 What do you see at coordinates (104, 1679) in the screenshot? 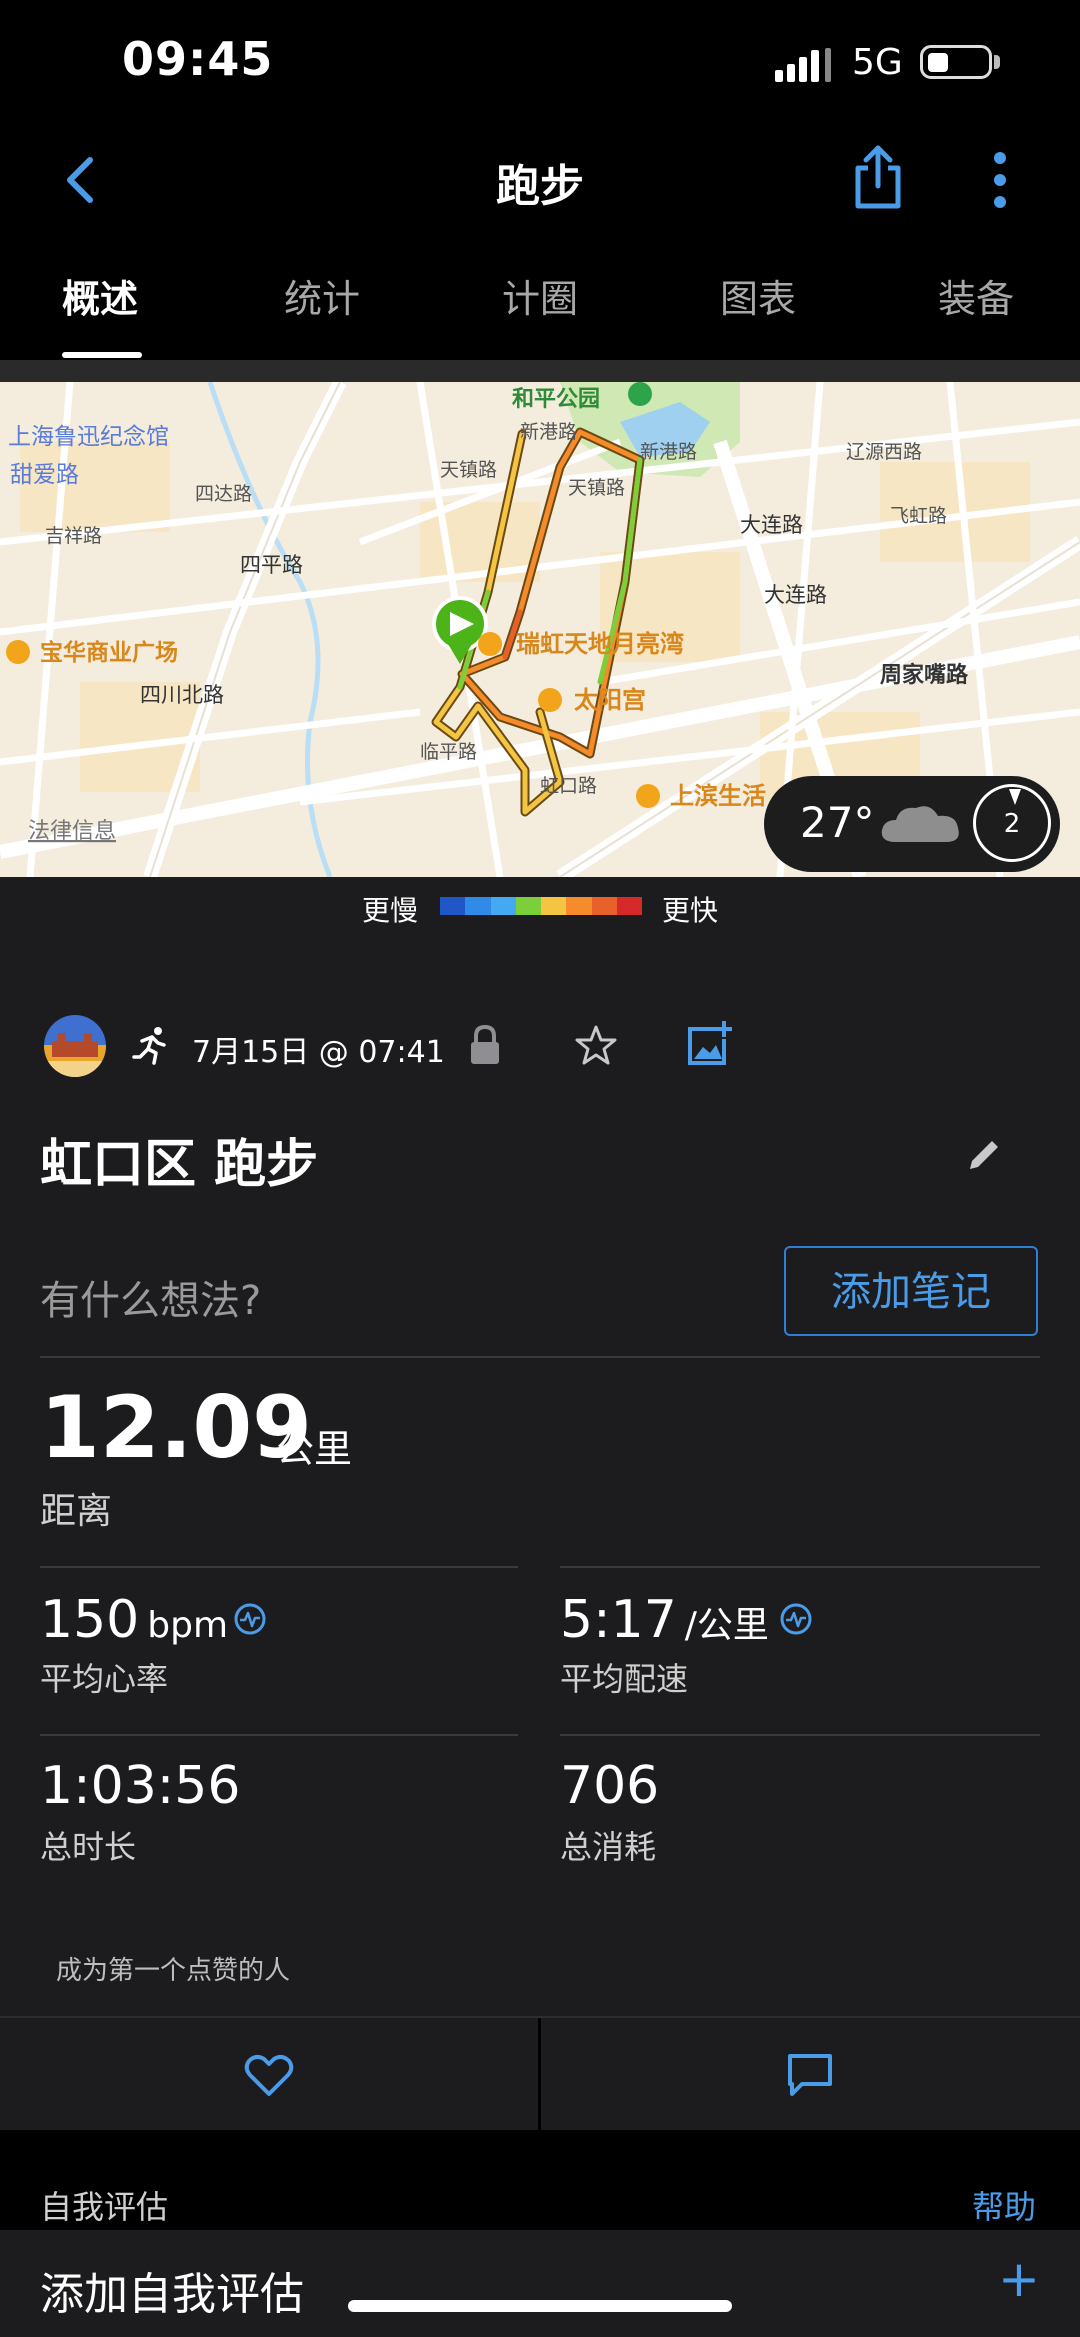
I see `avg-heart-rate-label: 平均心率` at bounding box center [104, 1679].